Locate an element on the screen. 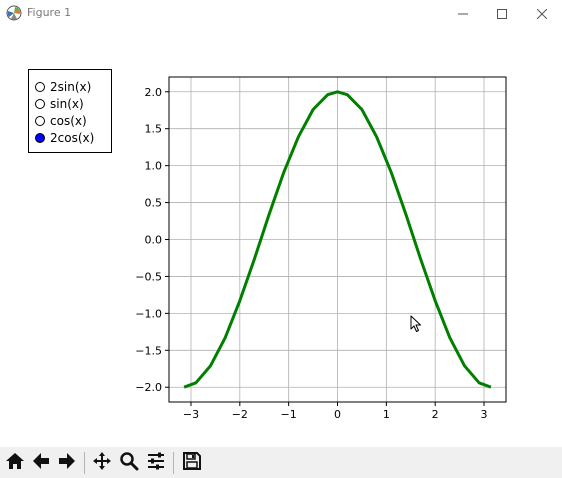 The width and height of the screenshot is (562, 478). zoom-button is located at coordinates (129, 463).